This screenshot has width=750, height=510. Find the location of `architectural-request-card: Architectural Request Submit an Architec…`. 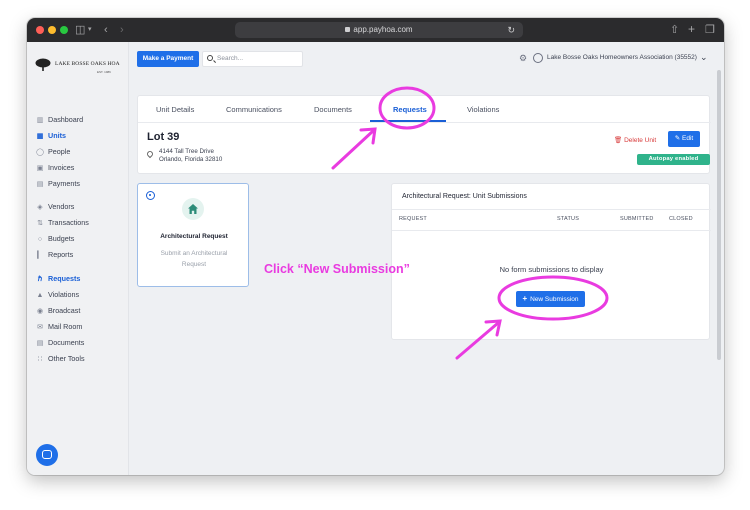

architectural-request-card: Architectural Request Submit an Architec… is located at coordinates (193, 235).